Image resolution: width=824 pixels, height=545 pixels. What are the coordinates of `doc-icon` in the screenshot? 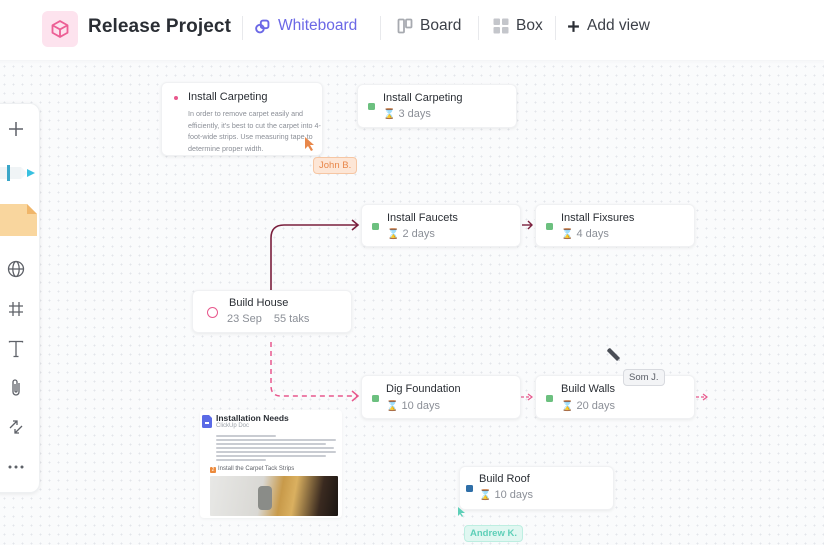 It's located at (207, 421).